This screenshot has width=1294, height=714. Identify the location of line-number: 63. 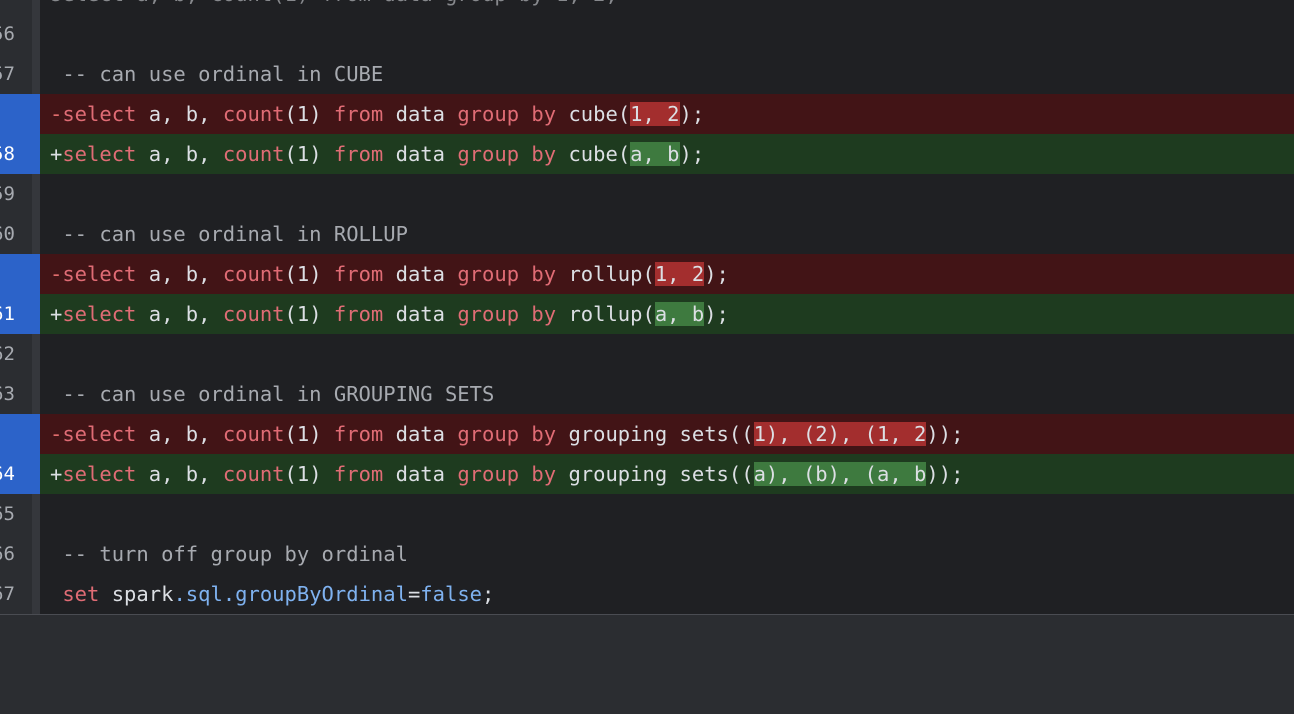
(7, 394).